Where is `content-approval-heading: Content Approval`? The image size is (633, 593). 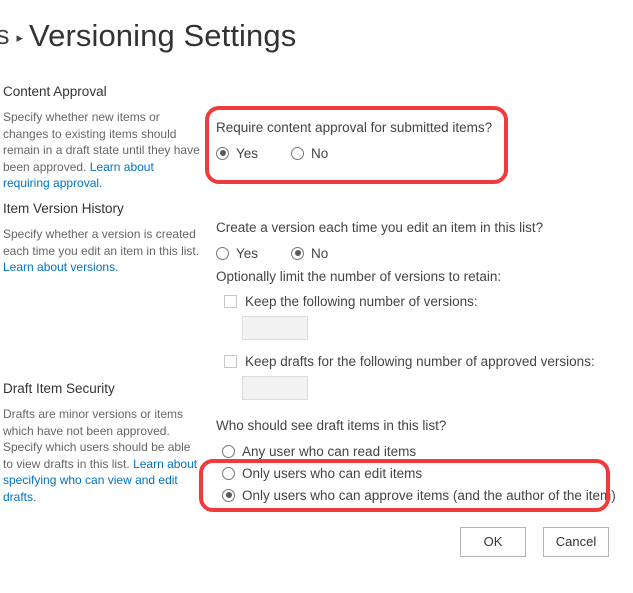 content-approval-heading: Content Approval is located at coordinates (55, 91).